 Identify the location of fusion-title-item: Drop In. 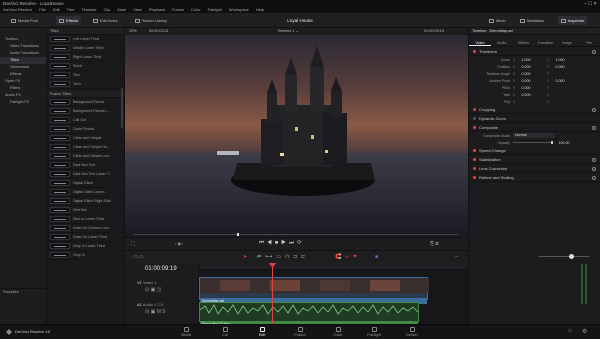
(85, 255).